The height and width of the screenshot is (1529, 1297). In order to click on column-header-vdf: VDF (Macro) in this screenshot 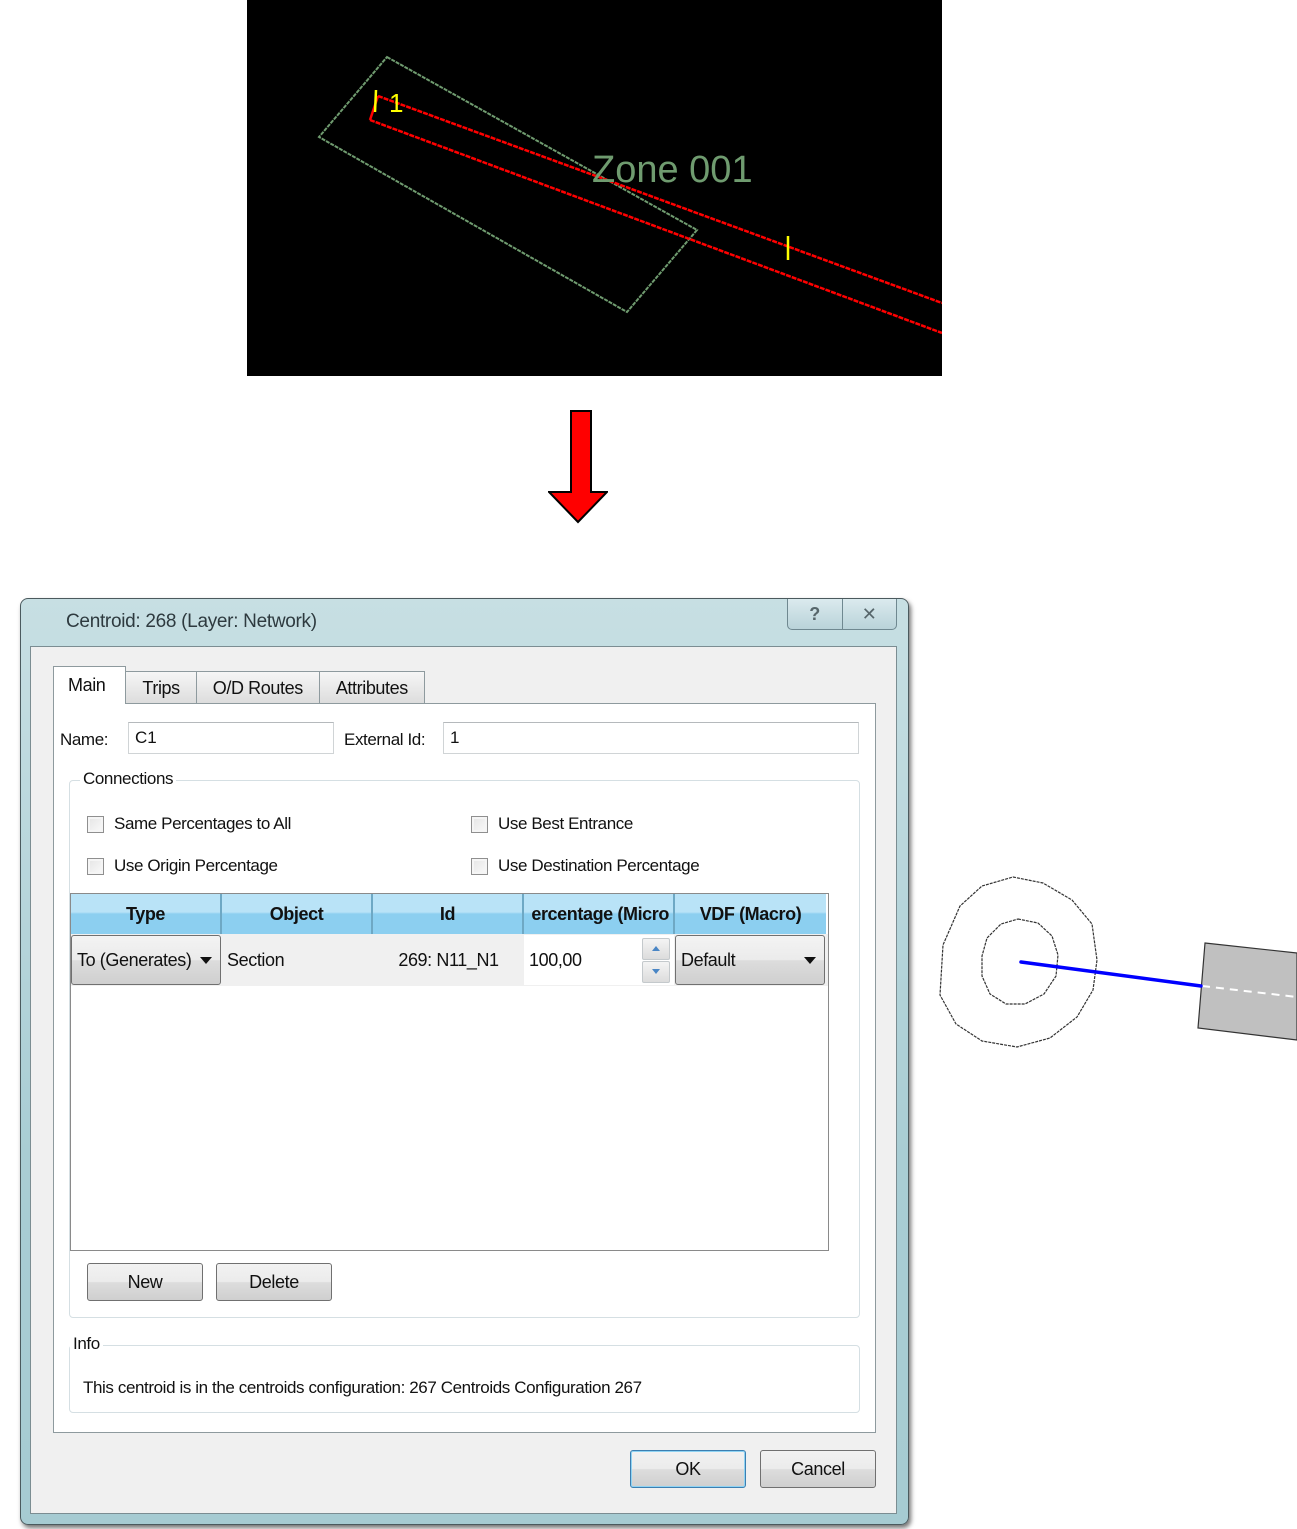, I will do `click(750, 914)`.